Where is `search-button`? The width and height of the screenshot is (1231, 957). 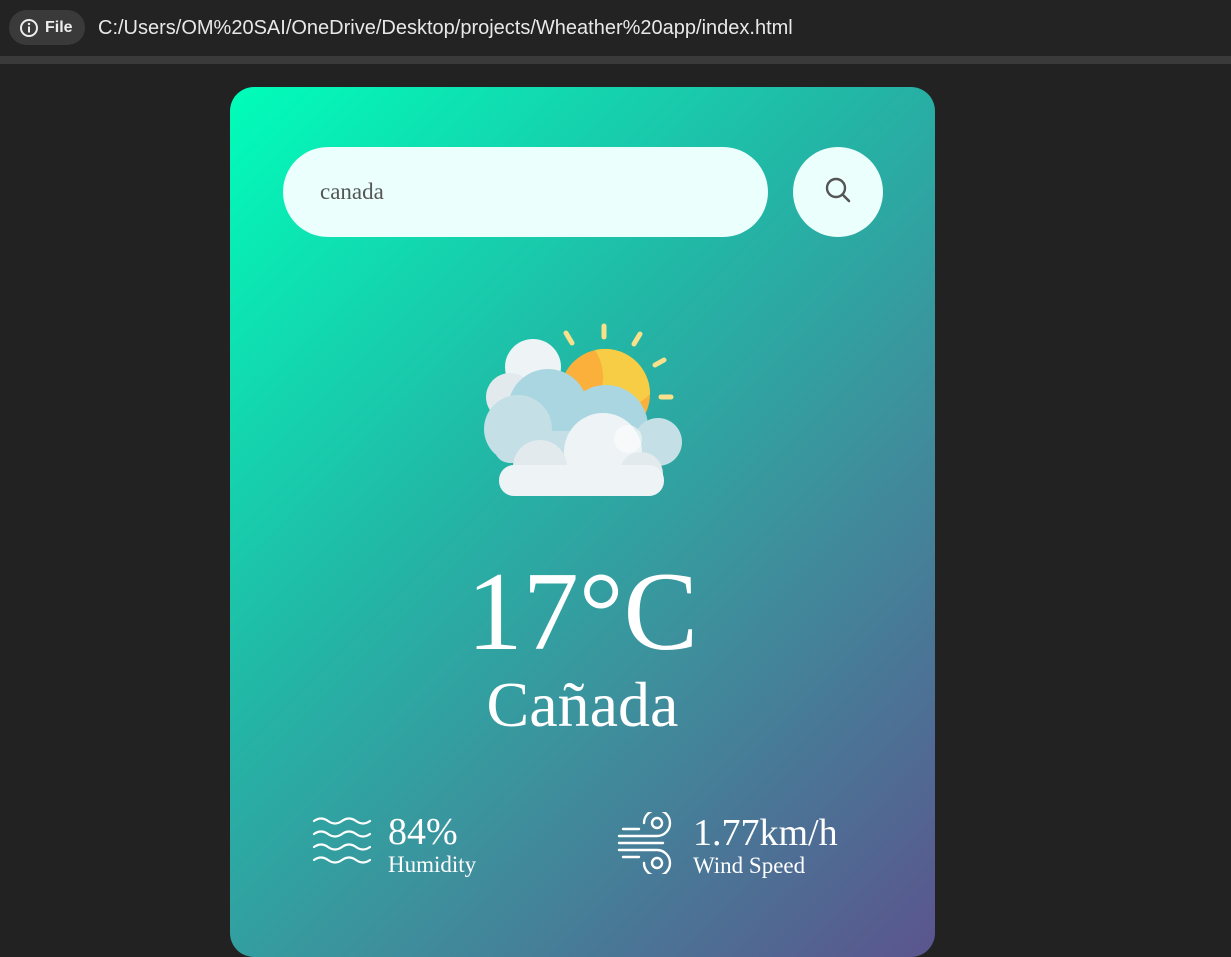
search-button is located at coordinates (838, 192).